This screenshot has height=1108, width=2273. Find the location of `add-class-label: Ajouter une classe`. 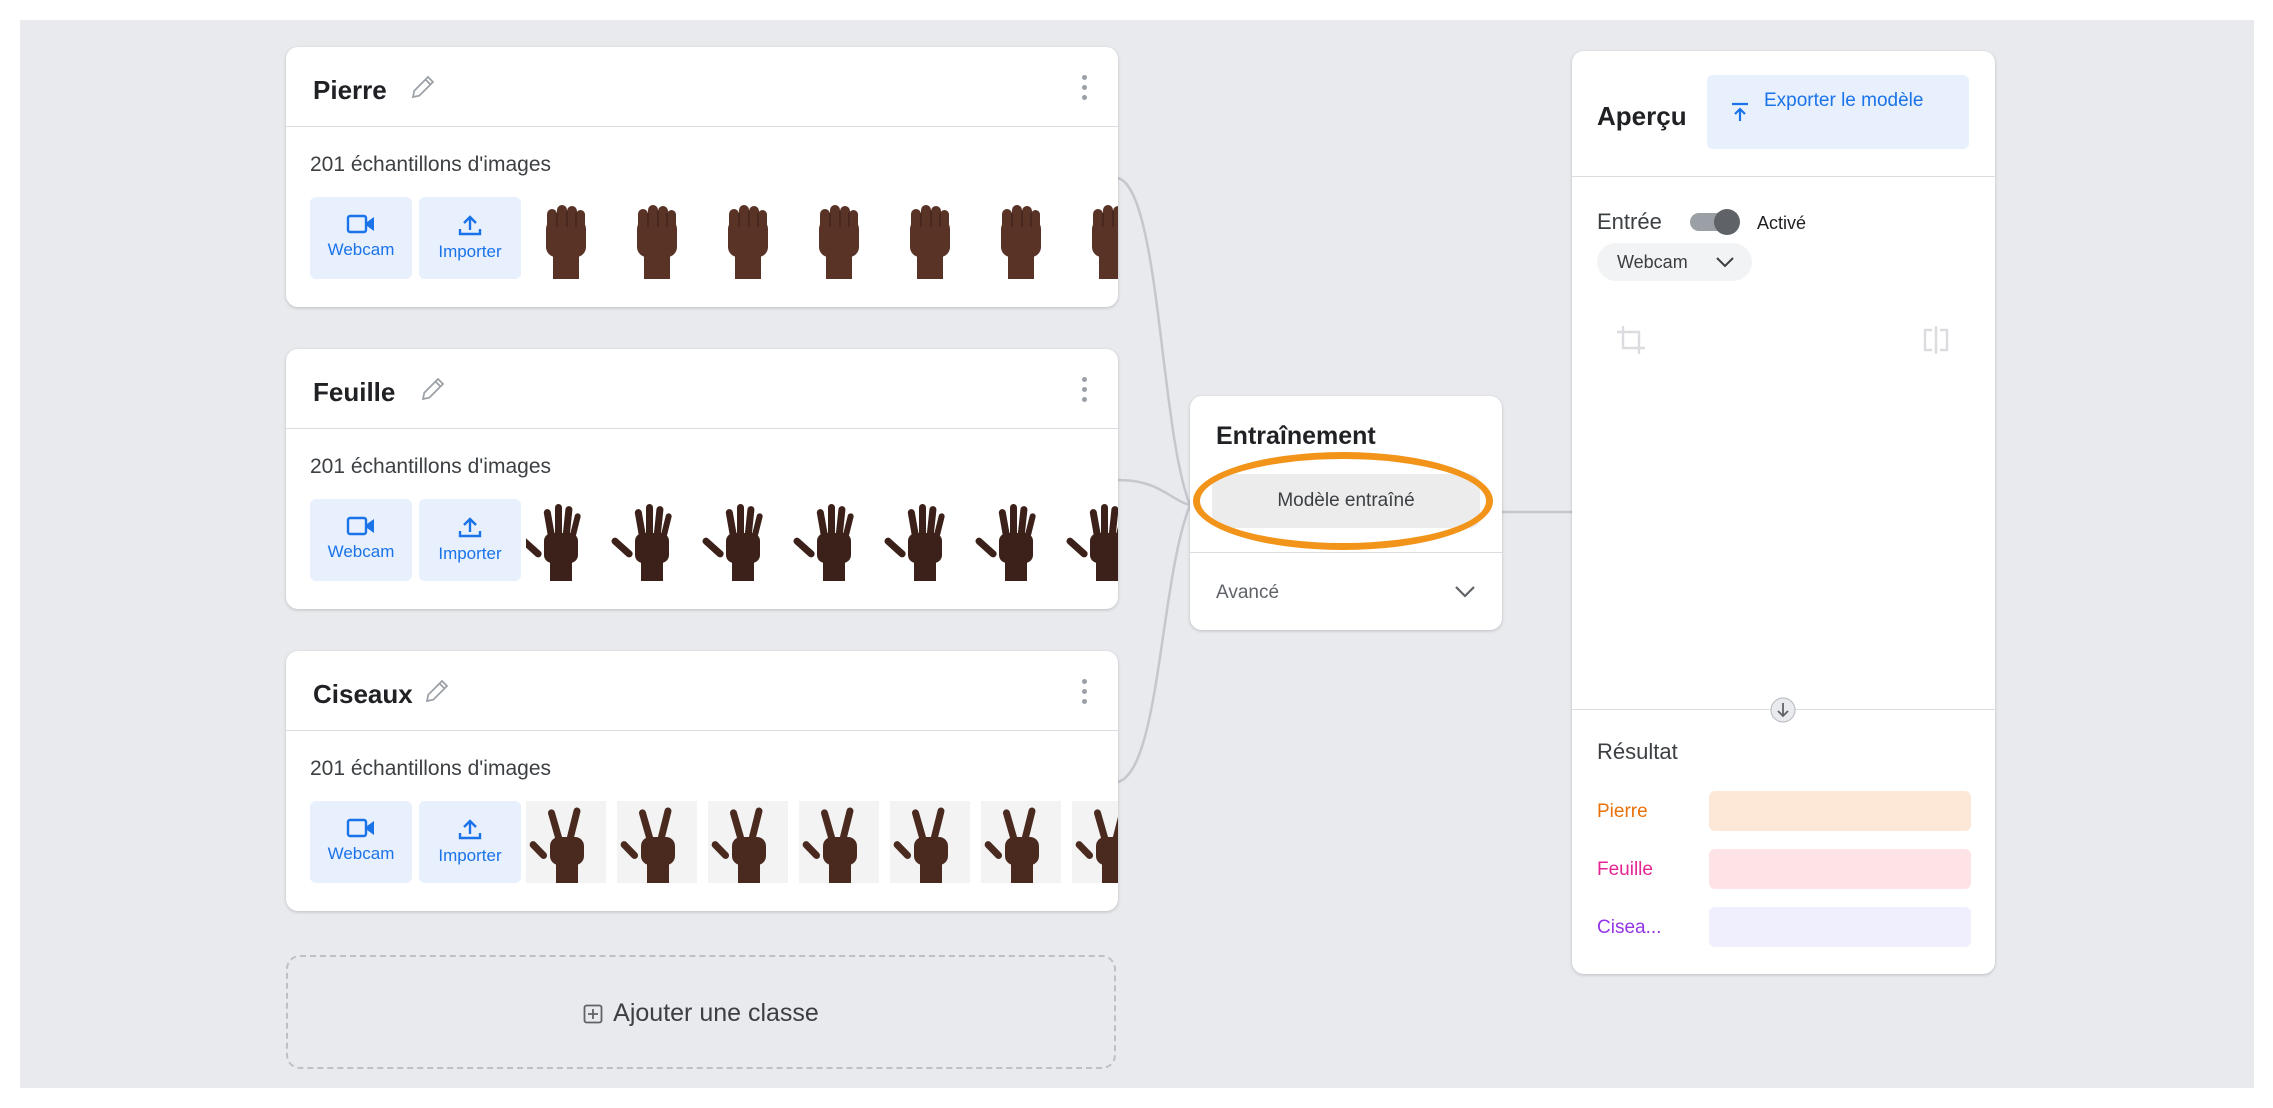

add-class-label: Ajouter une classe is located at coordinates (716, 1013).